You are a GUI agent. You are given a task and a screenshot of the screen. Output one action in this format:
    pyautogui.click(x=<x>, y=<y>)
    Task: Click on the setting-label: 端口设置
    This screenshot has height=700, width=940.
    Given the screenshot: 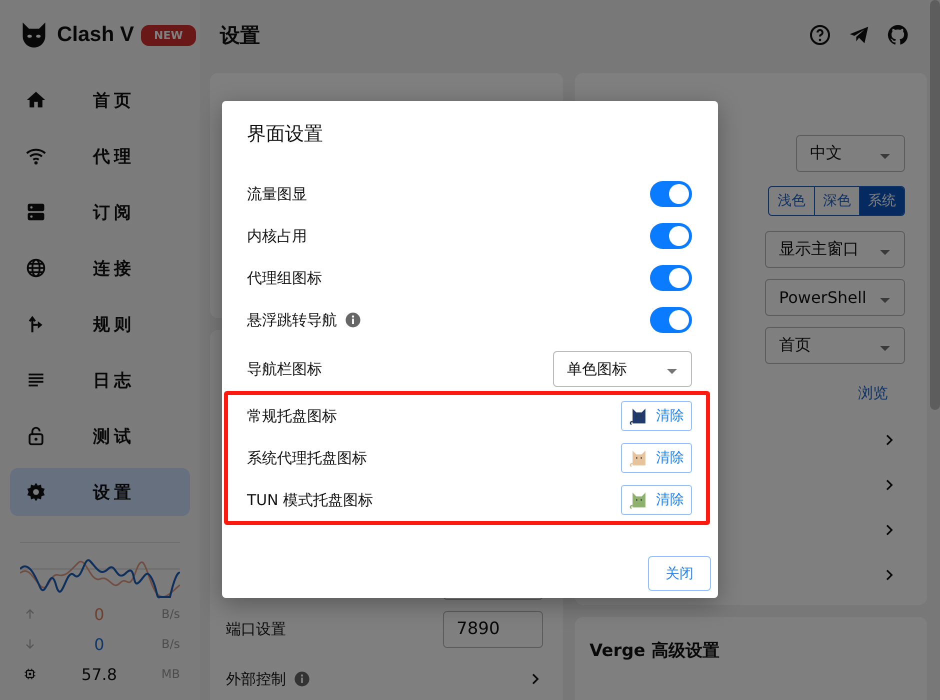 What is the action you would take?
    pyautogui.click(x=256, y=629)
    